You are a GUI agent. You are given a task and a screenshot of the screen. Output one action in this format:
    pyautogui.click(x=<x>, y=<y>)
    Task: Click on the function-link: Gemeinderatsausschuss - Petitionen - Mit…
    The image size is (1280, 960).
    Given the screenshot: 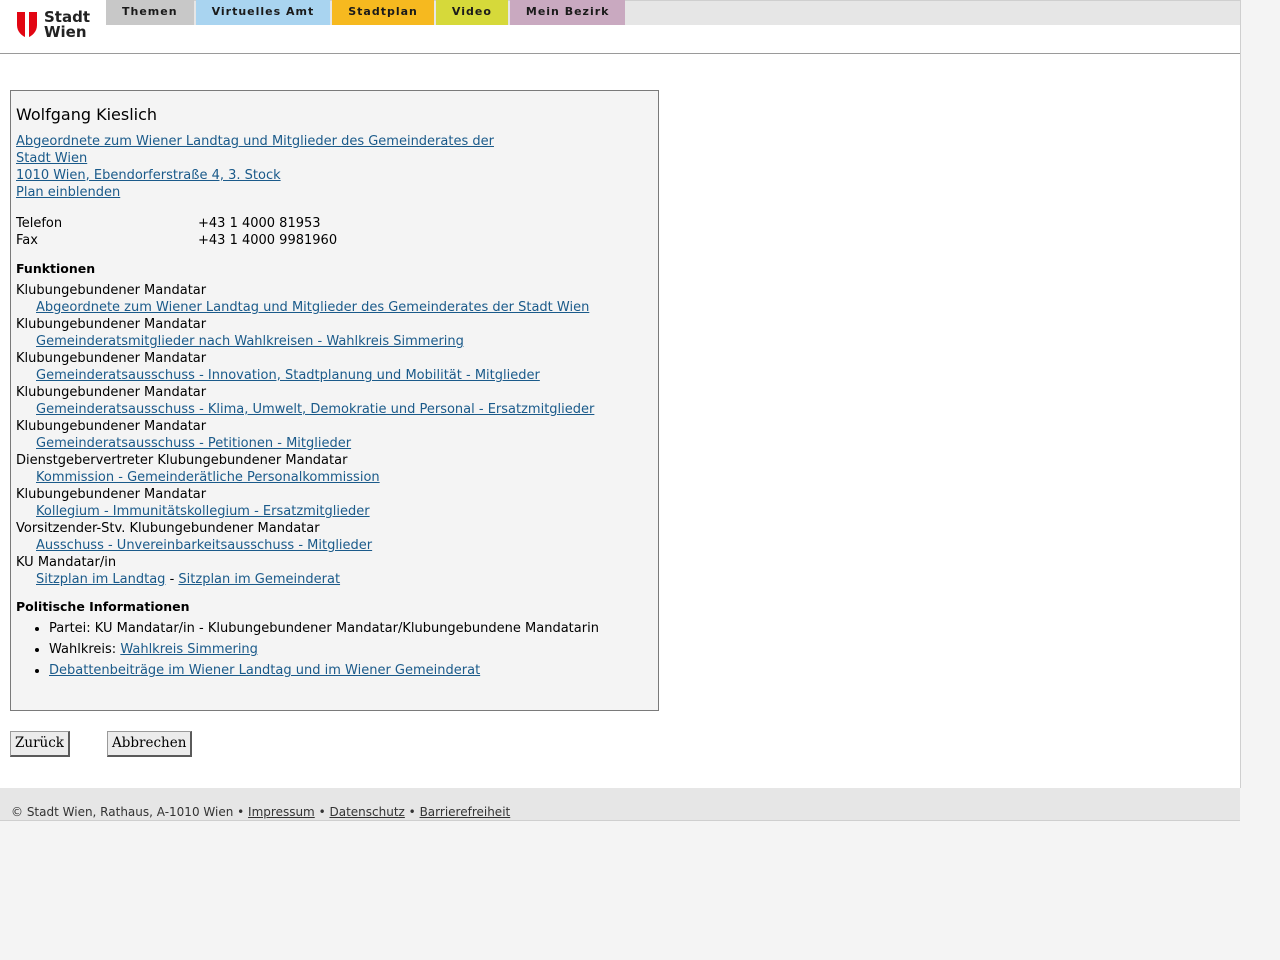 What is the action you would take?
    pyautogui.click(x=193, y=443)
    